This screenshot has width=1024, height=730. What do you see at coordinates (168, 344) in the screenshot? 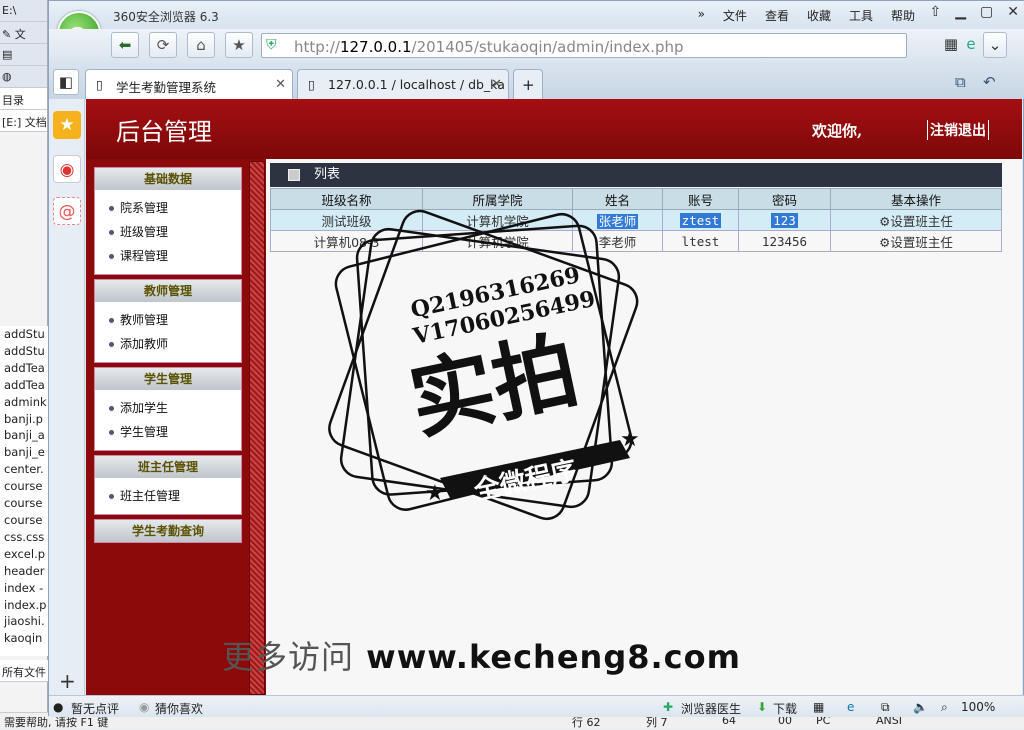
I see `nav-item-add-teacher: 添加教师` at bounding box center [168, 344].